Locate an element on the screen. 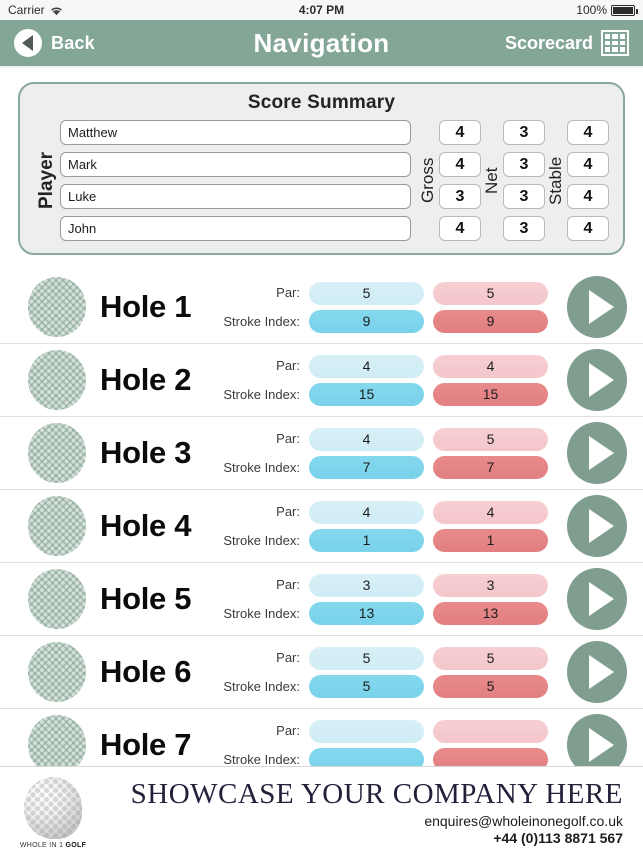 The height and width of the screenshot is (858, 643). hole-row: Hole 6 Par: Stroke Index: 5 5 5 5 is located at coordinates (321, 672).